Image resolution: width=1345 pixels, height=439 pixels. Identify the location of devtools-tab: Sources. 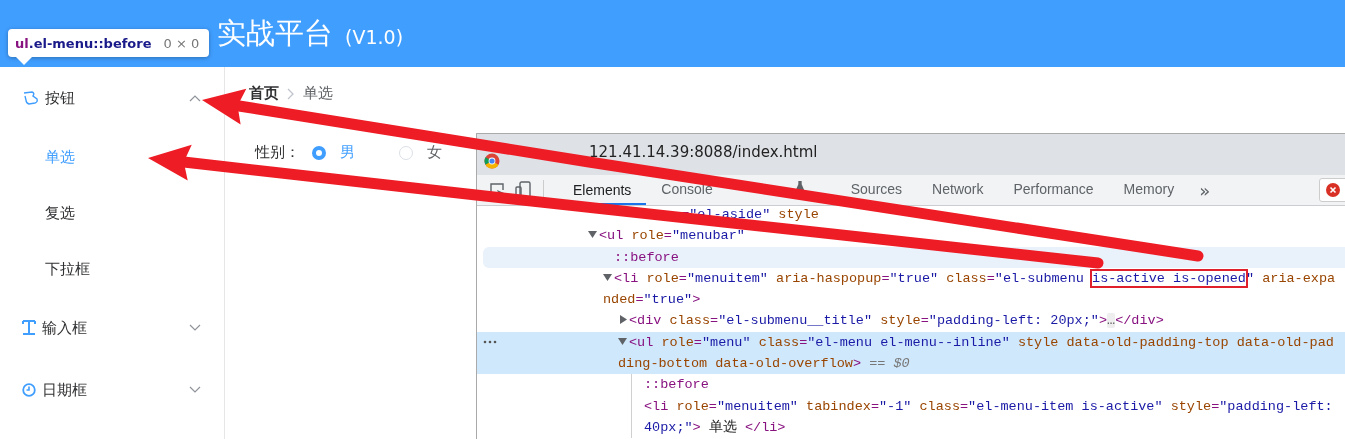
(876, 190).